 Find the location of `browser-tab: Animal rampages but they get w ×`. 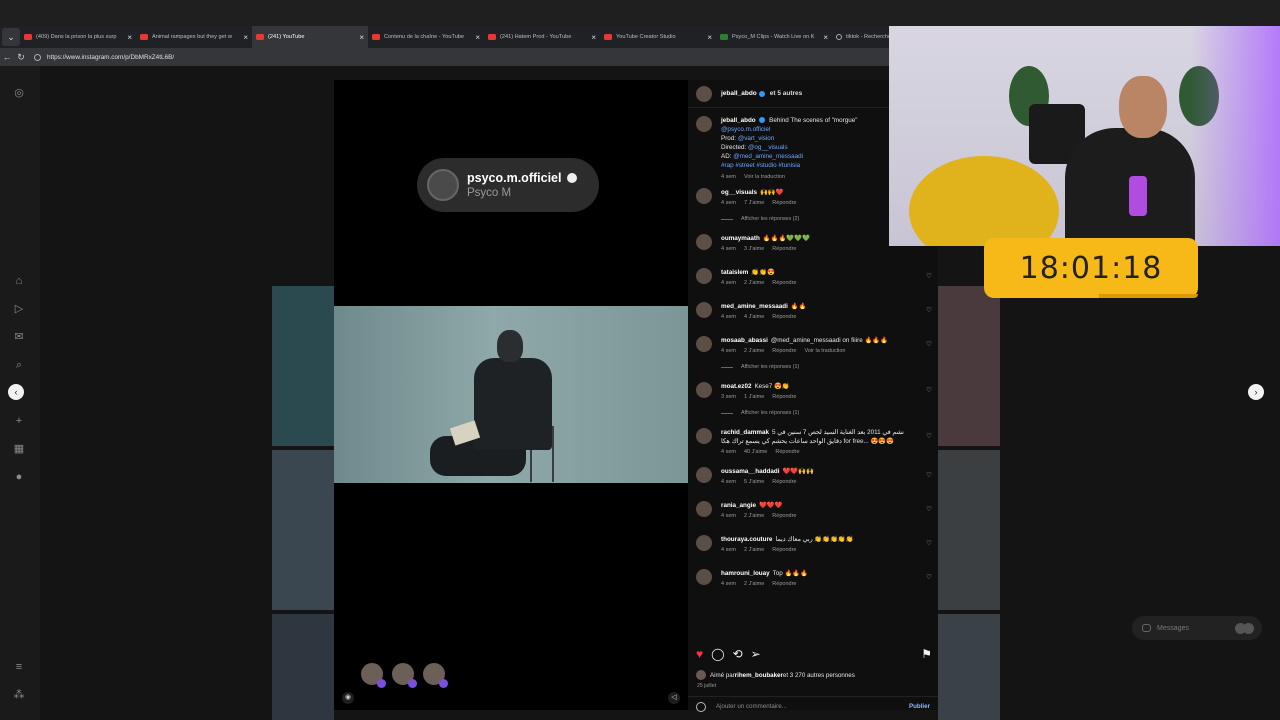

browser-tab: Animal rampages but they get w × is located at coordinates (194, 37).